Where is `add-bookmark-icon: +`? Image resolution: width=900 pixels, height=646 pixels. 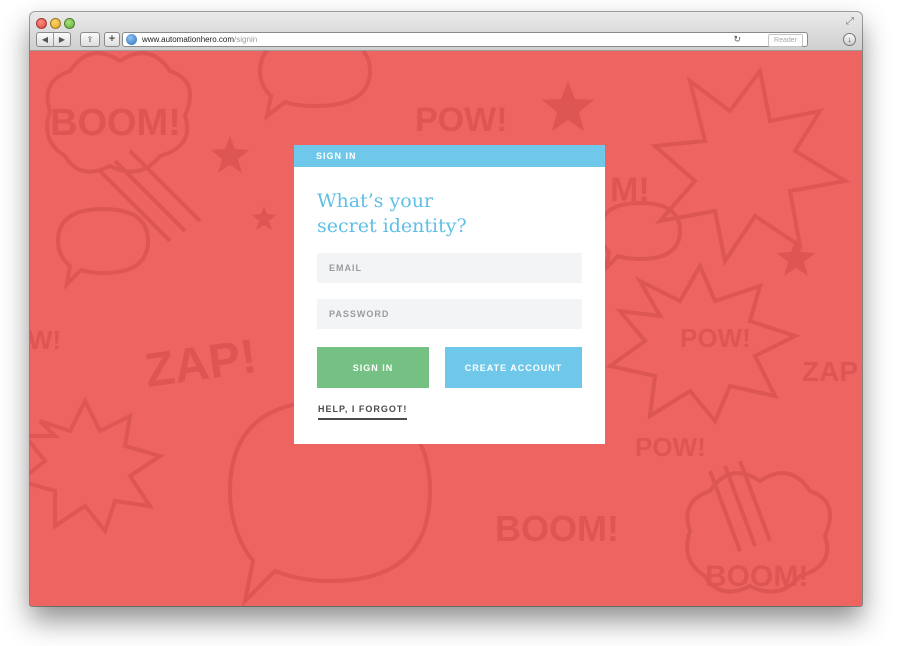
add-bookmark-icon: + is located at coordinates (112, 39).